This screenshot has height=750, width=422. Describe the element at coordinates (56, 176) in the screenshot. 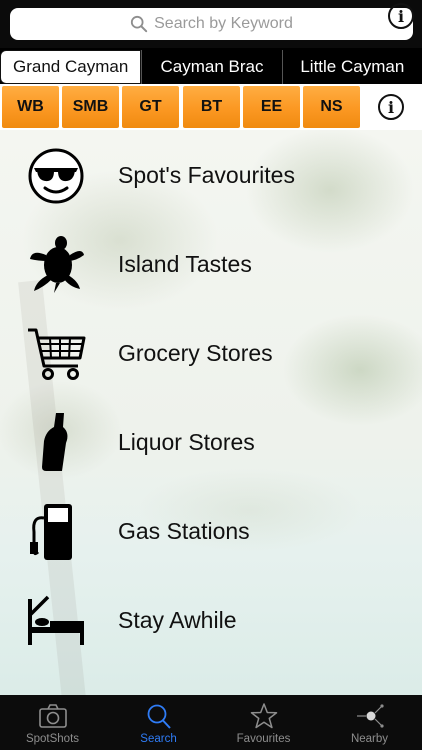

I see `smiley-sunglasses-icon` at that location.